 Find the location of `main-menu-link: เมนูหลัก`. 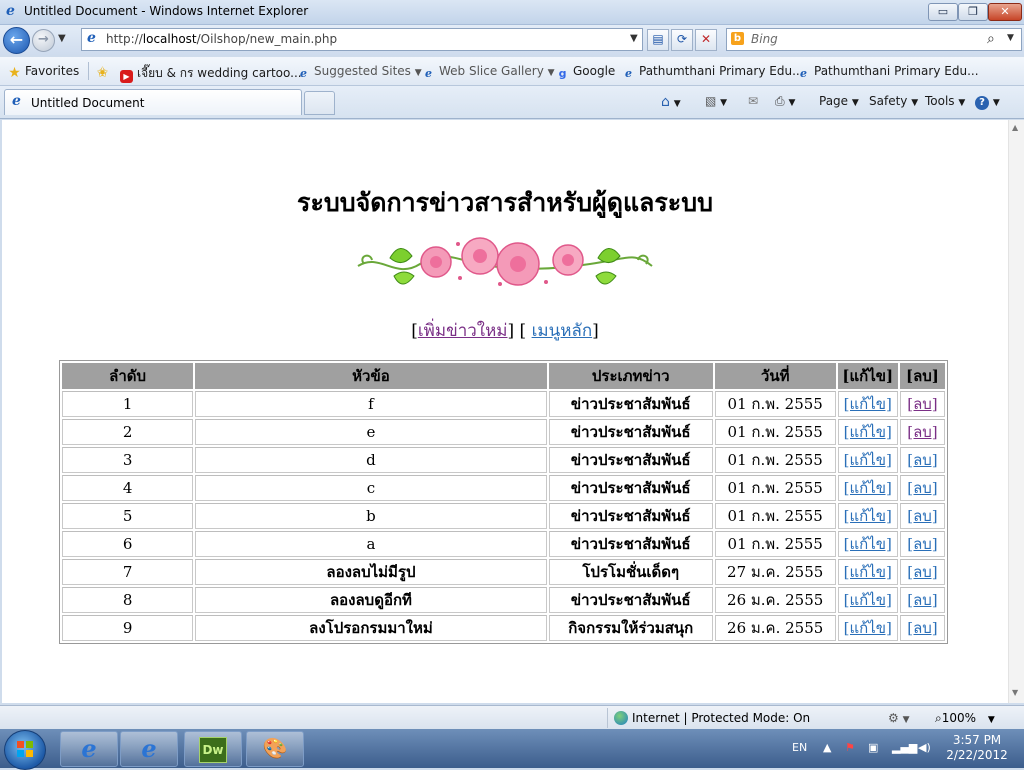

main-menu-link: เมนูหลัก is located at coordinates (562, 331).